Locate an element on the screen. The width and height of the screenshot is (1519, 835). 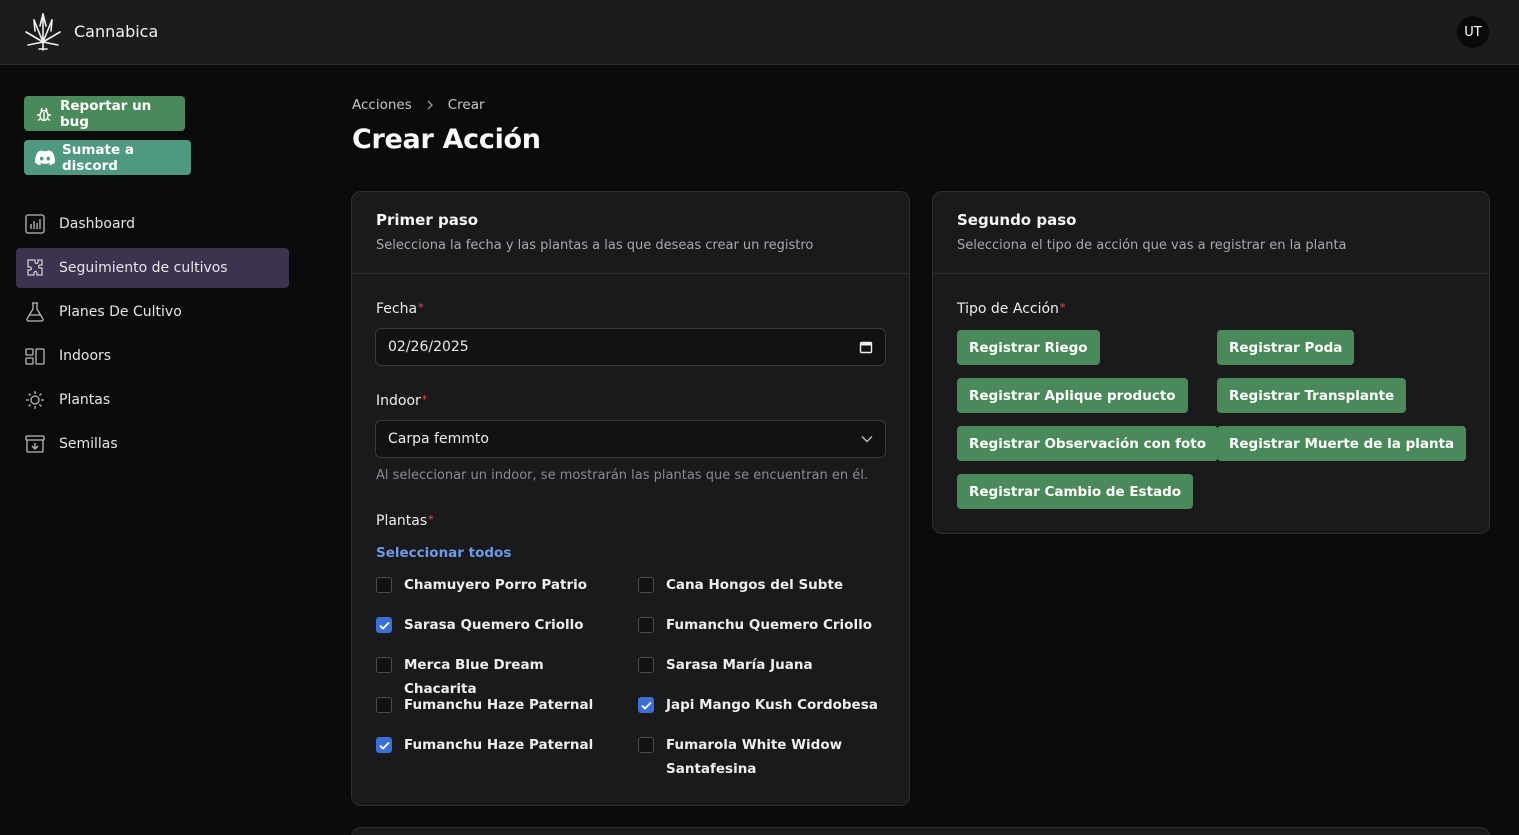
plant-checkbox-item: Chamuyero Porro Patrio is located at coordinates (496, 585).